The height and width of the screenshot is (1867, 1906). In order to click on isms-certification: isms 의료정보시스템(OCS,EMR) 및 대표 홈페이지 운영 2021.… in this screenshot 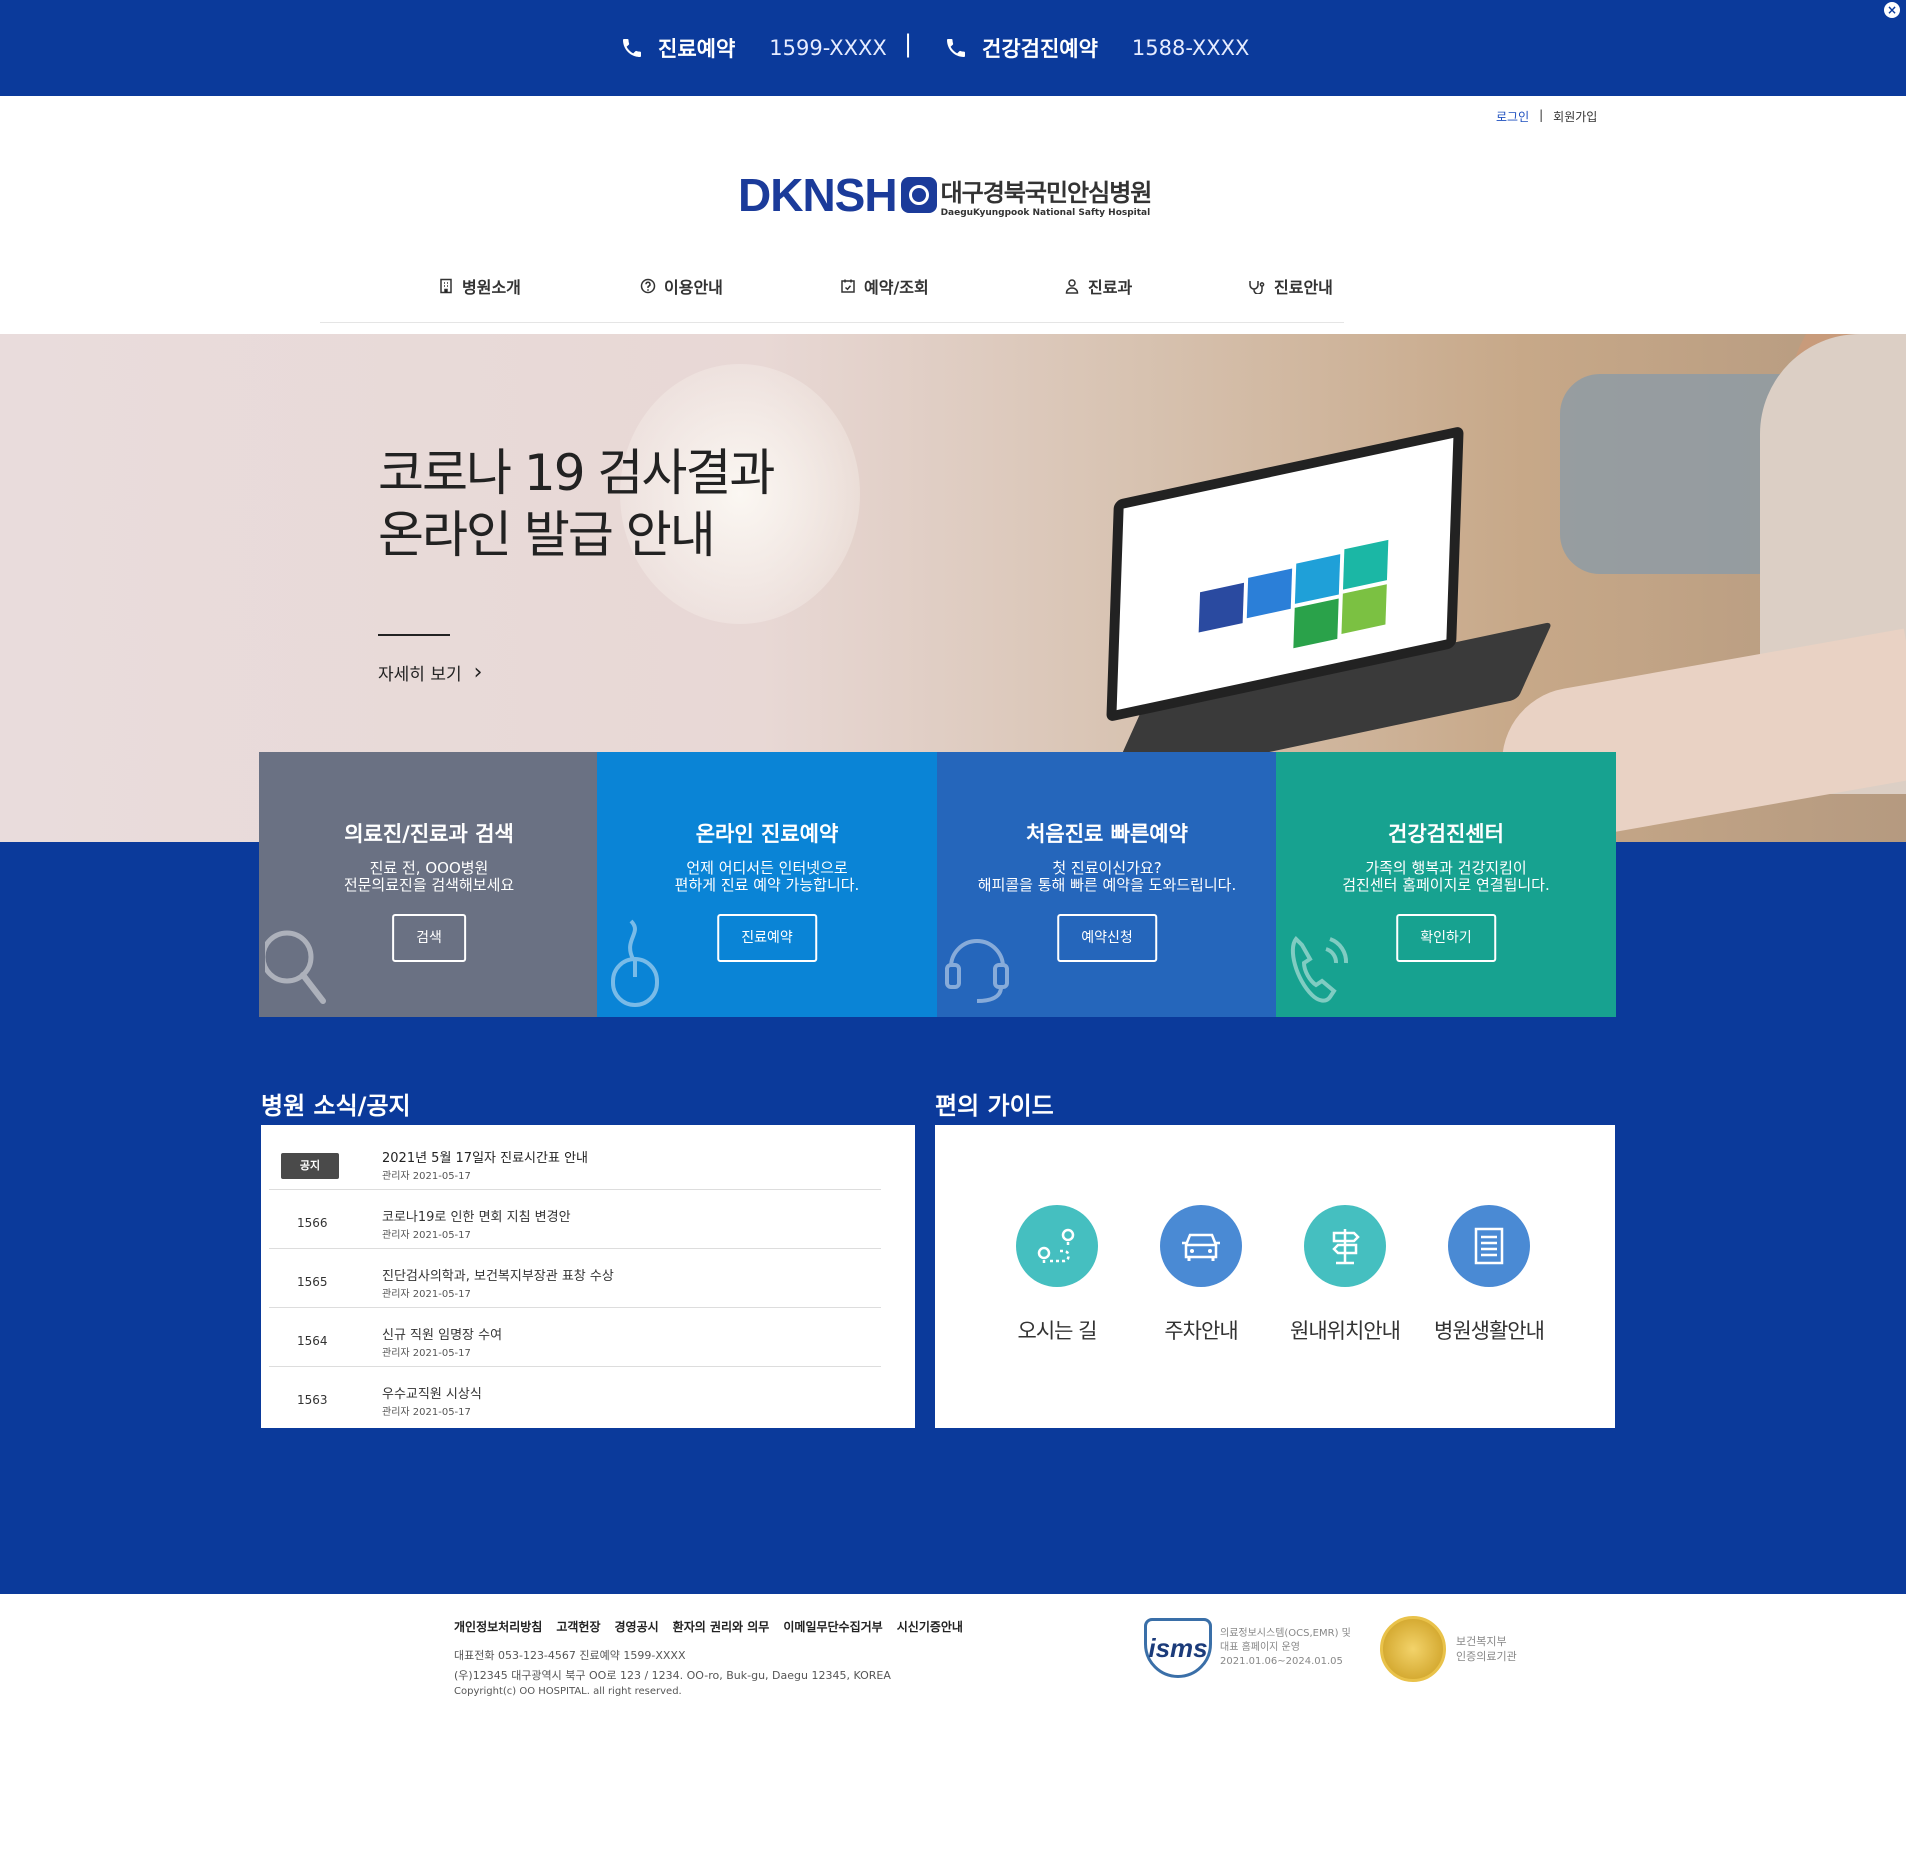, I will do `click(1247, 1648)`.